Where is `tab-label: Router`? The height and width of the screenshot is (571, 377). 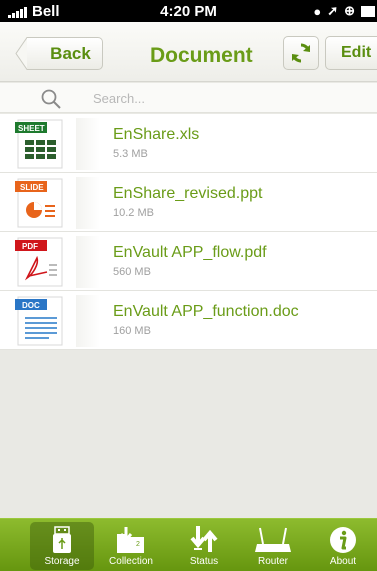 tab-label: Router is located at coordinates (272, 561).